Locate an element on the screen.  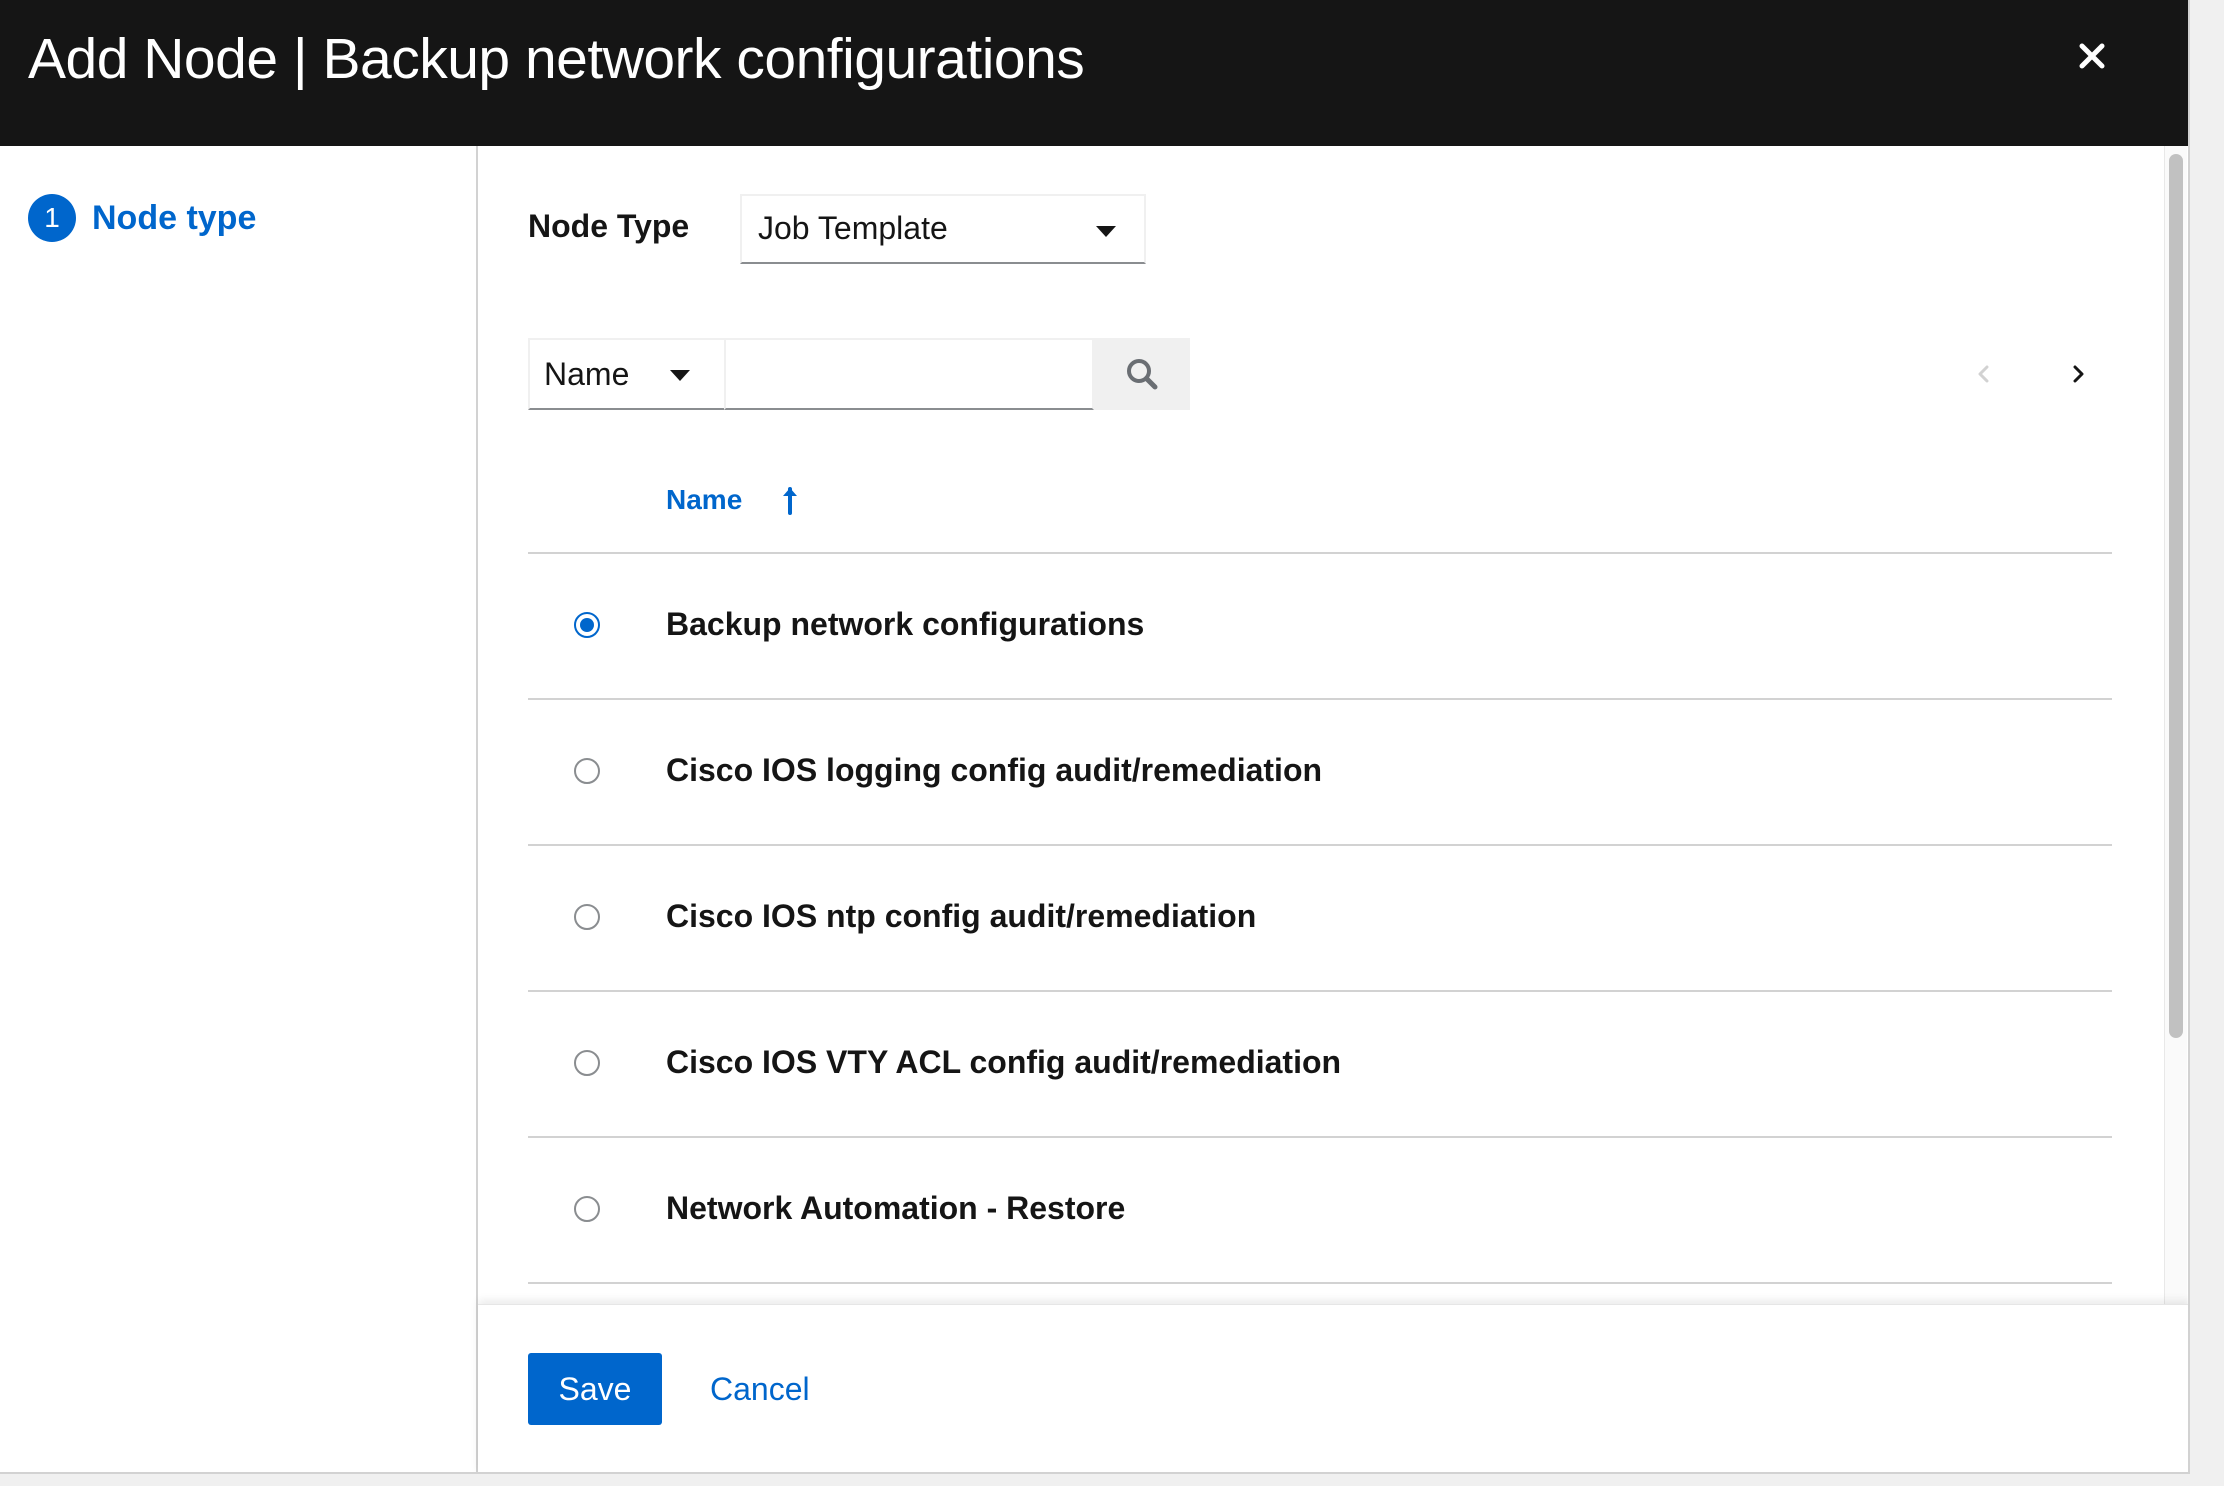
scrollbar-thumb is located at coordinates (2176, 596).